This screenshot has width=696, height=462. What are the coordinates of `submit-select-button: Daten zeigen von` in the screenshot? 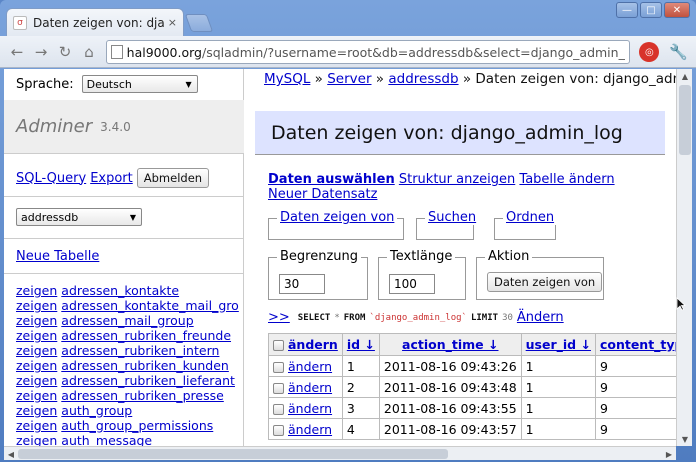 It's located at (545, 282).